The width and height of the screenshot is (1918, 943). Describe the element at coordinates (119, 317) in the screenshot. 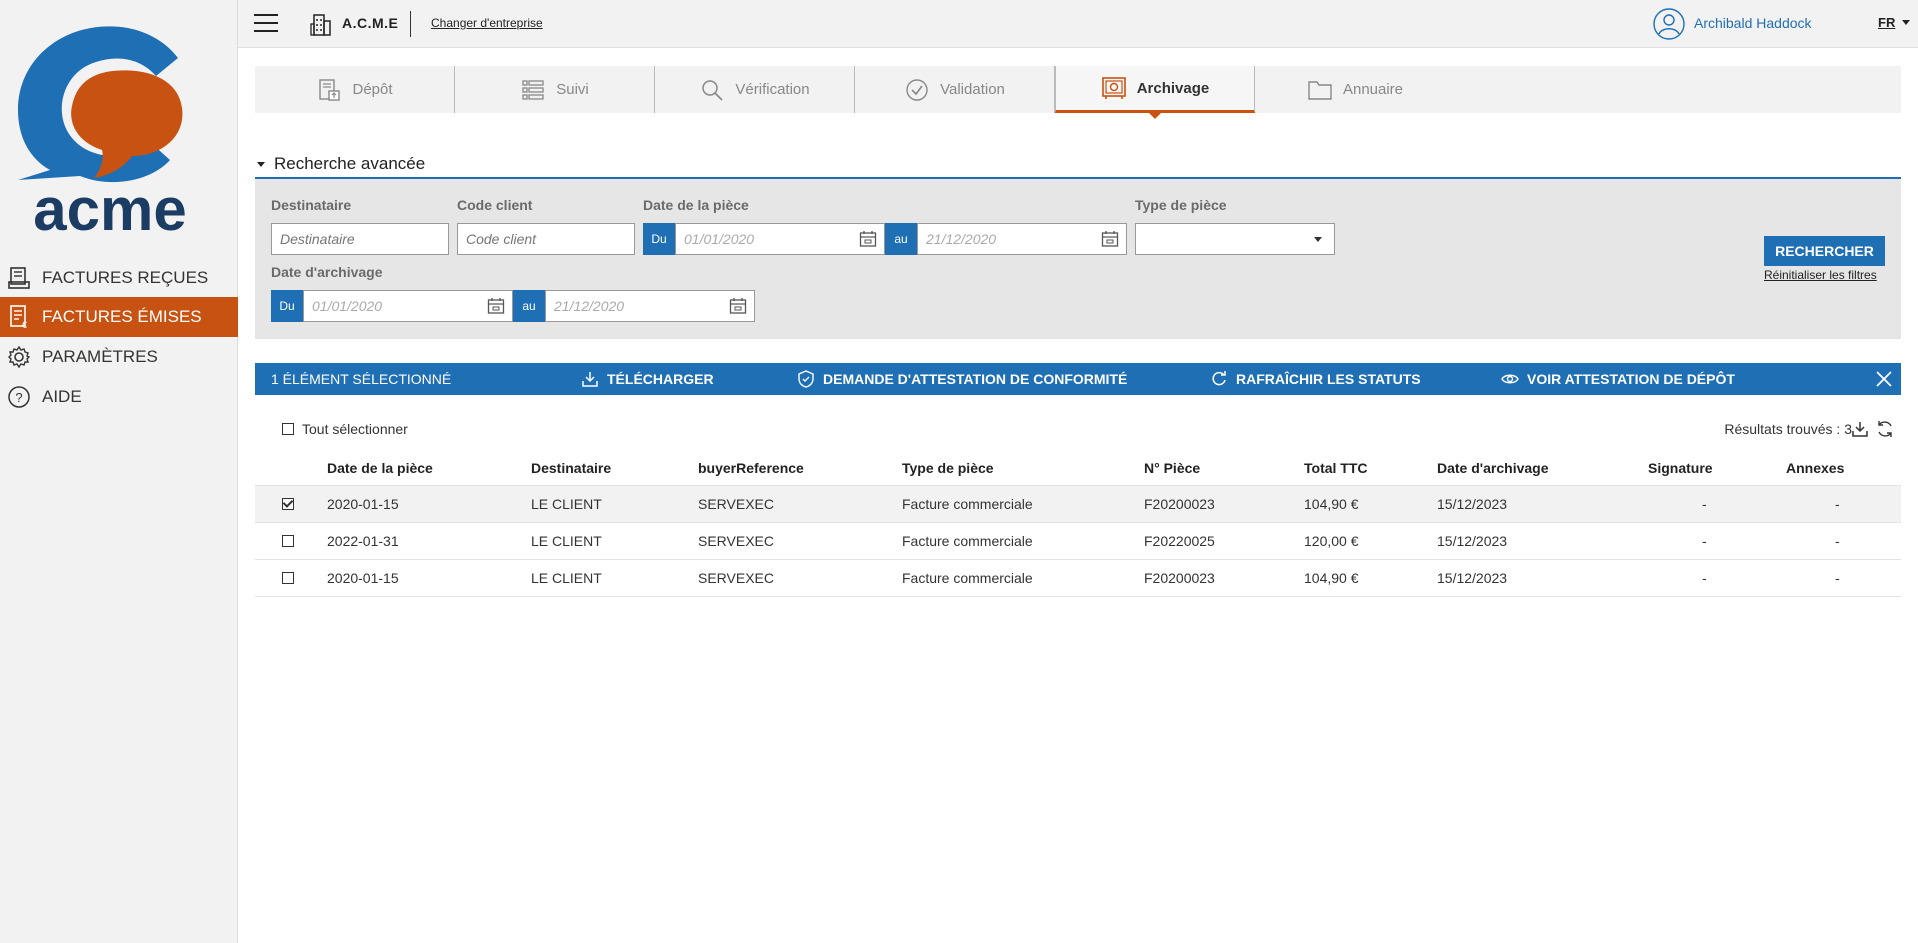

I see `sidebar-item-factures-emises: € FACTURES ÉMISES` at that location.